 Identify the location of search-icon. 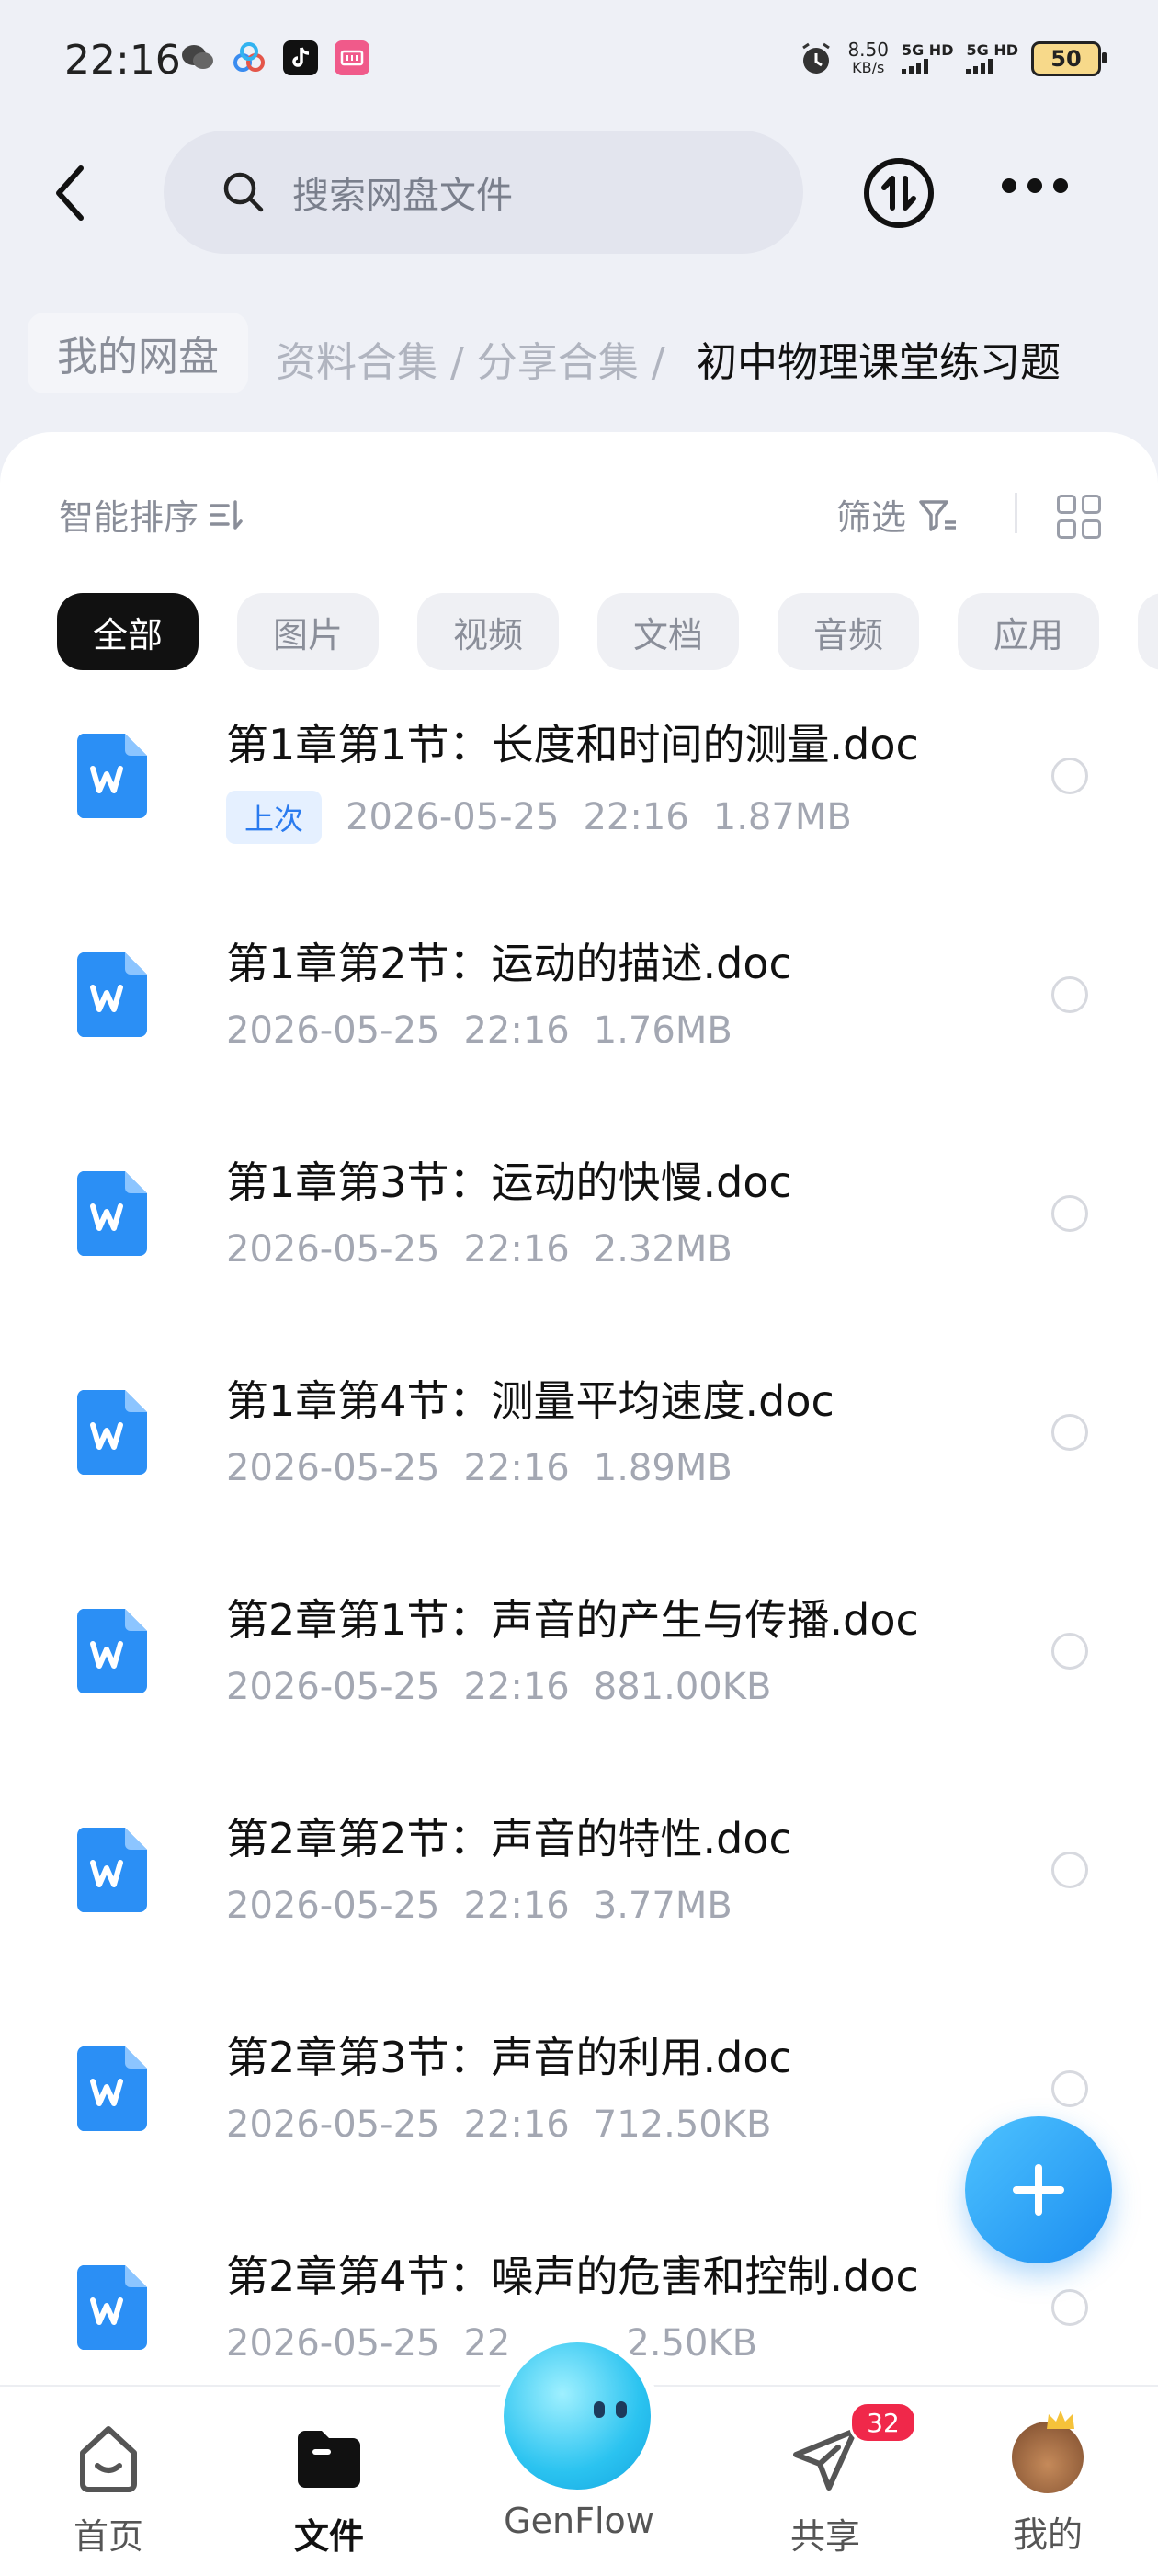
(244, 192).